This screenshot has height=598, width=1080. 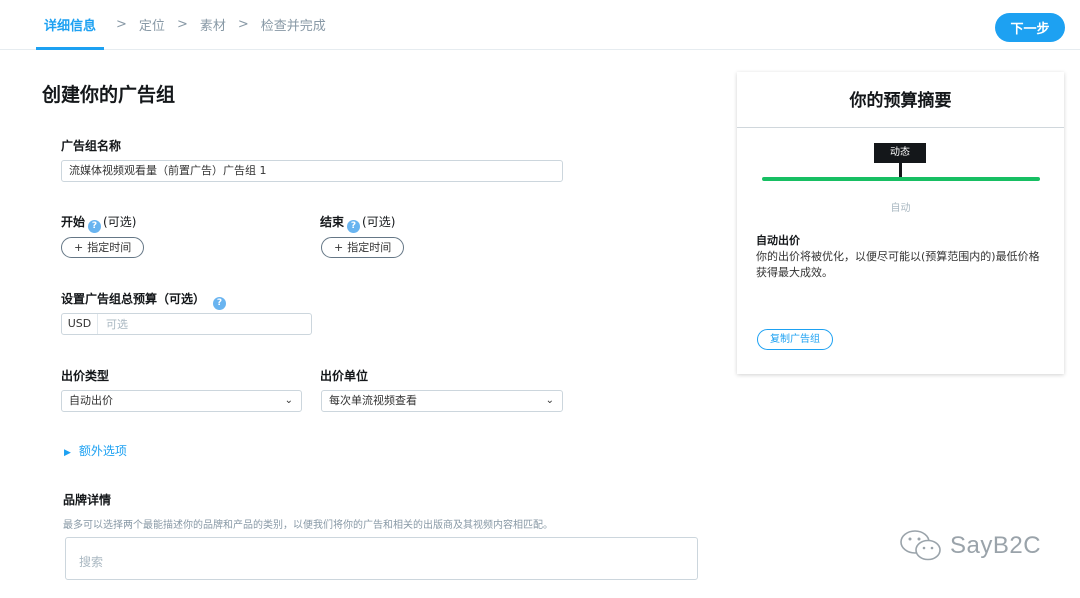 I want to click on step-creatives: 素材, so click(x=213, y=25).